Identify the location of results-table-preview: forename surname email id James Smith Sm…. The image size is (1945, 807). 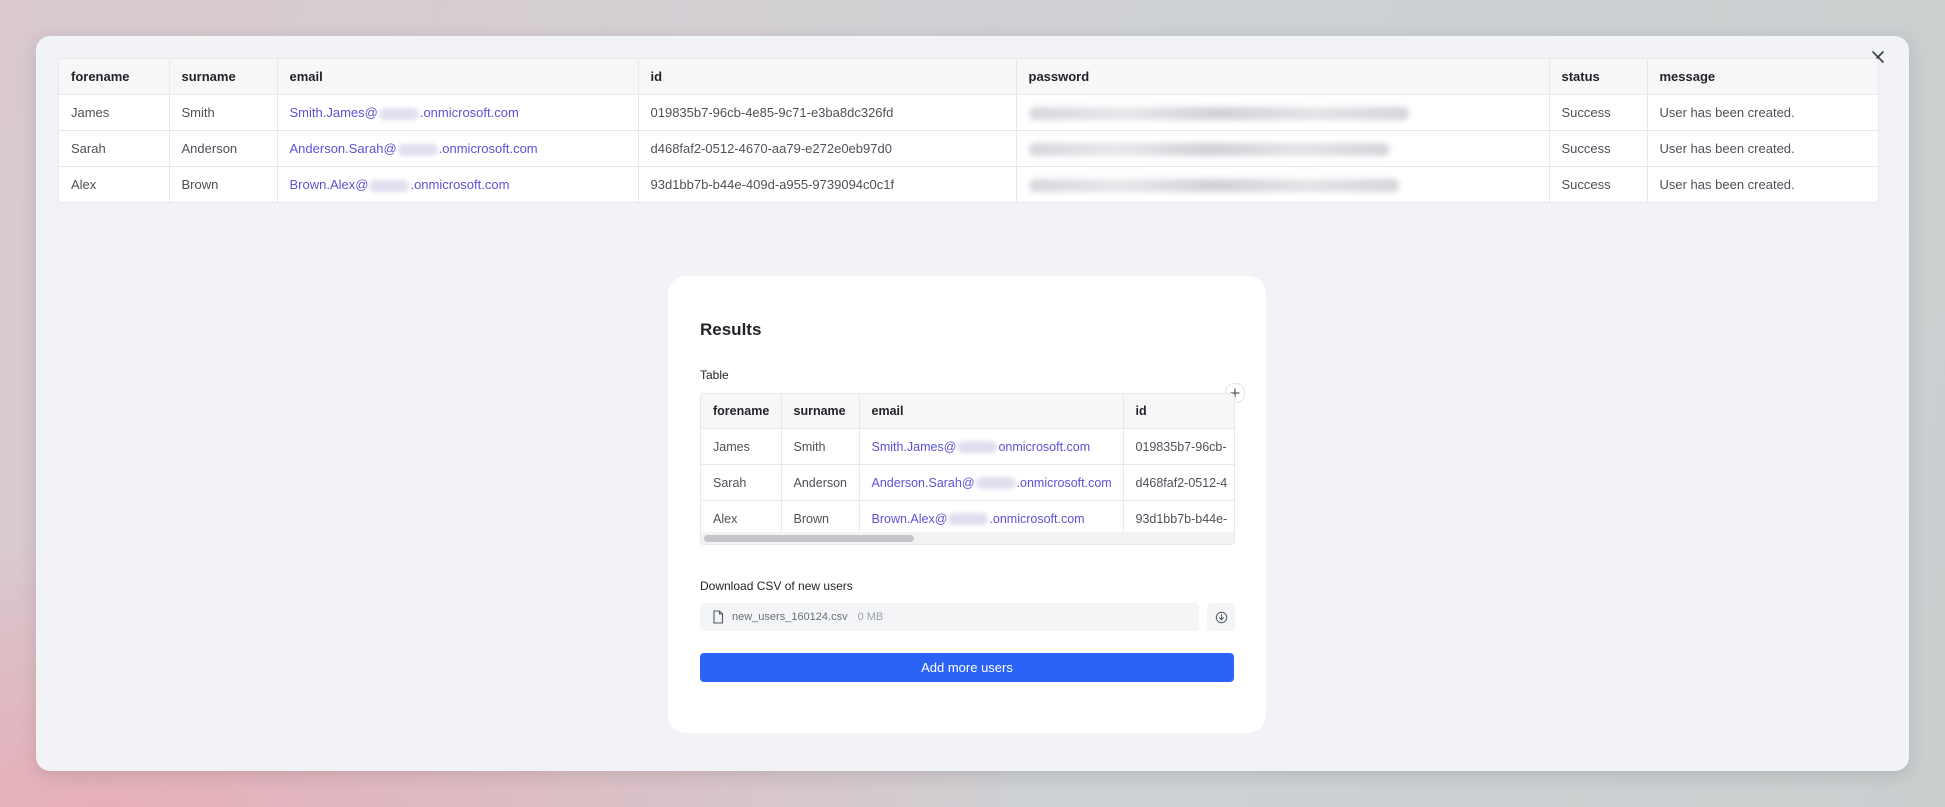
(967, 469).